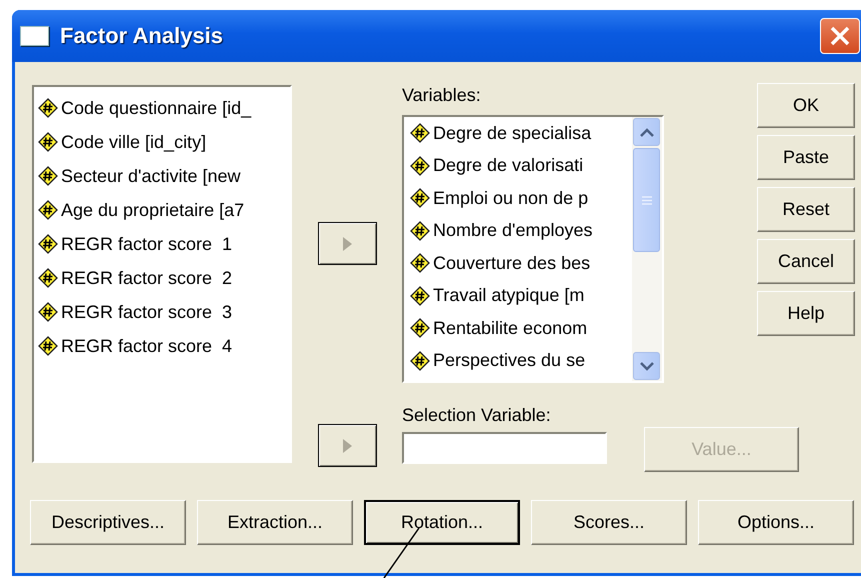 This screenshot has width=861, height=578. I want to click on close-icon, so click(840, 36).